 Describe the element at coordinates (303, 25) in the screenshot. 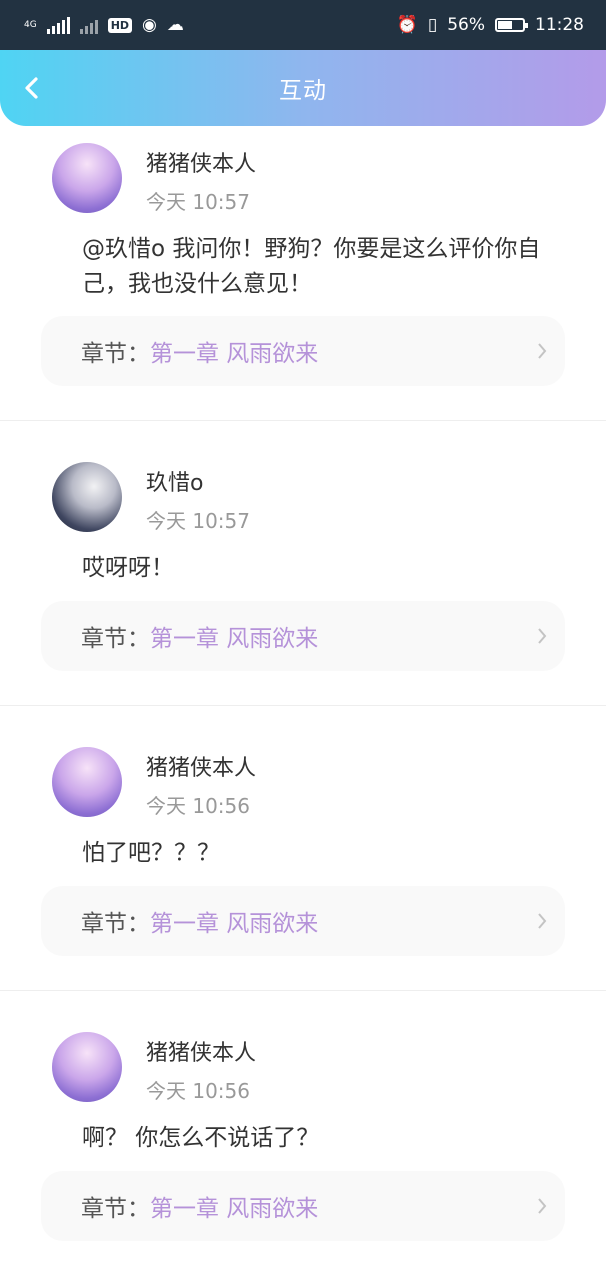

I see `status-bar: 4G HD ◉ ☁ ⏰ ▯ 56% 11:28` at that location.